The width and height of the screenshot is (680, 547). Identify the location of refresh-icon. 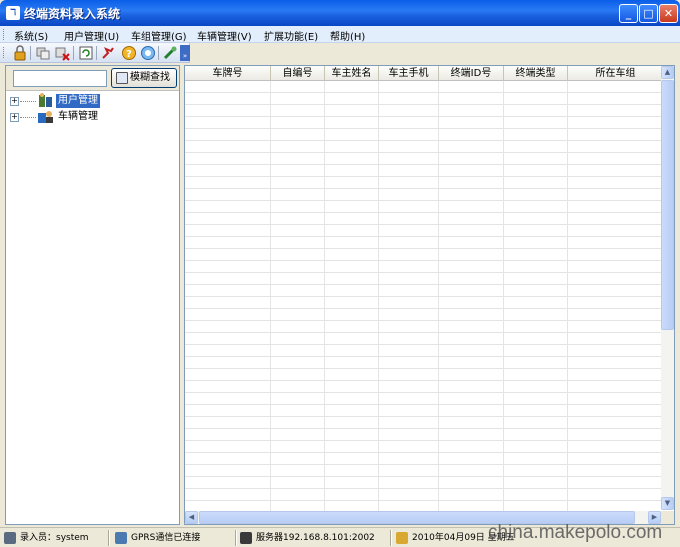
(86, 53).